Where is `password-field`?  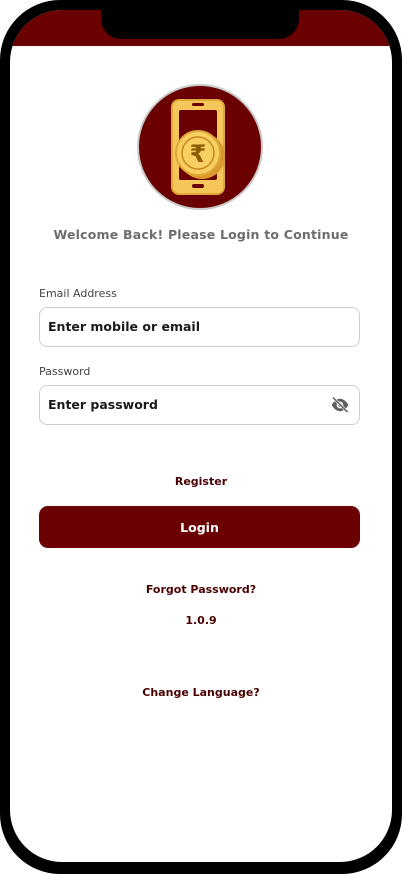 password-field is located at coordinates (188, 404).